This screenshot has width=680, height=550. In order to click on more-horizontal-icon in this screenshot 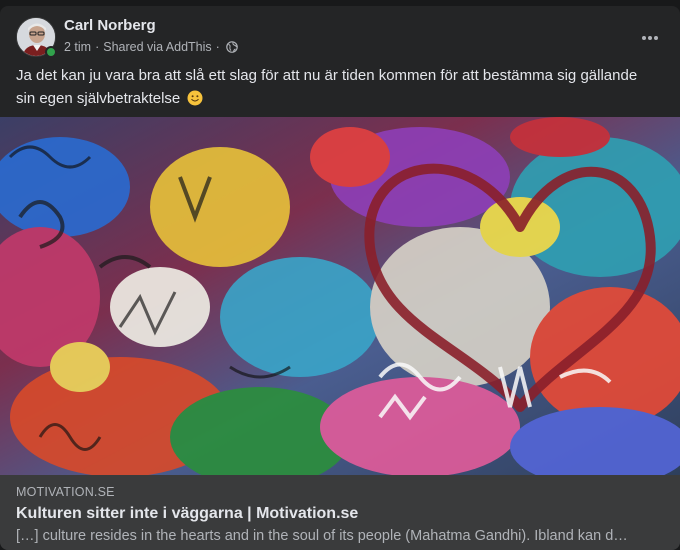, I will do `click(650, 37)`.